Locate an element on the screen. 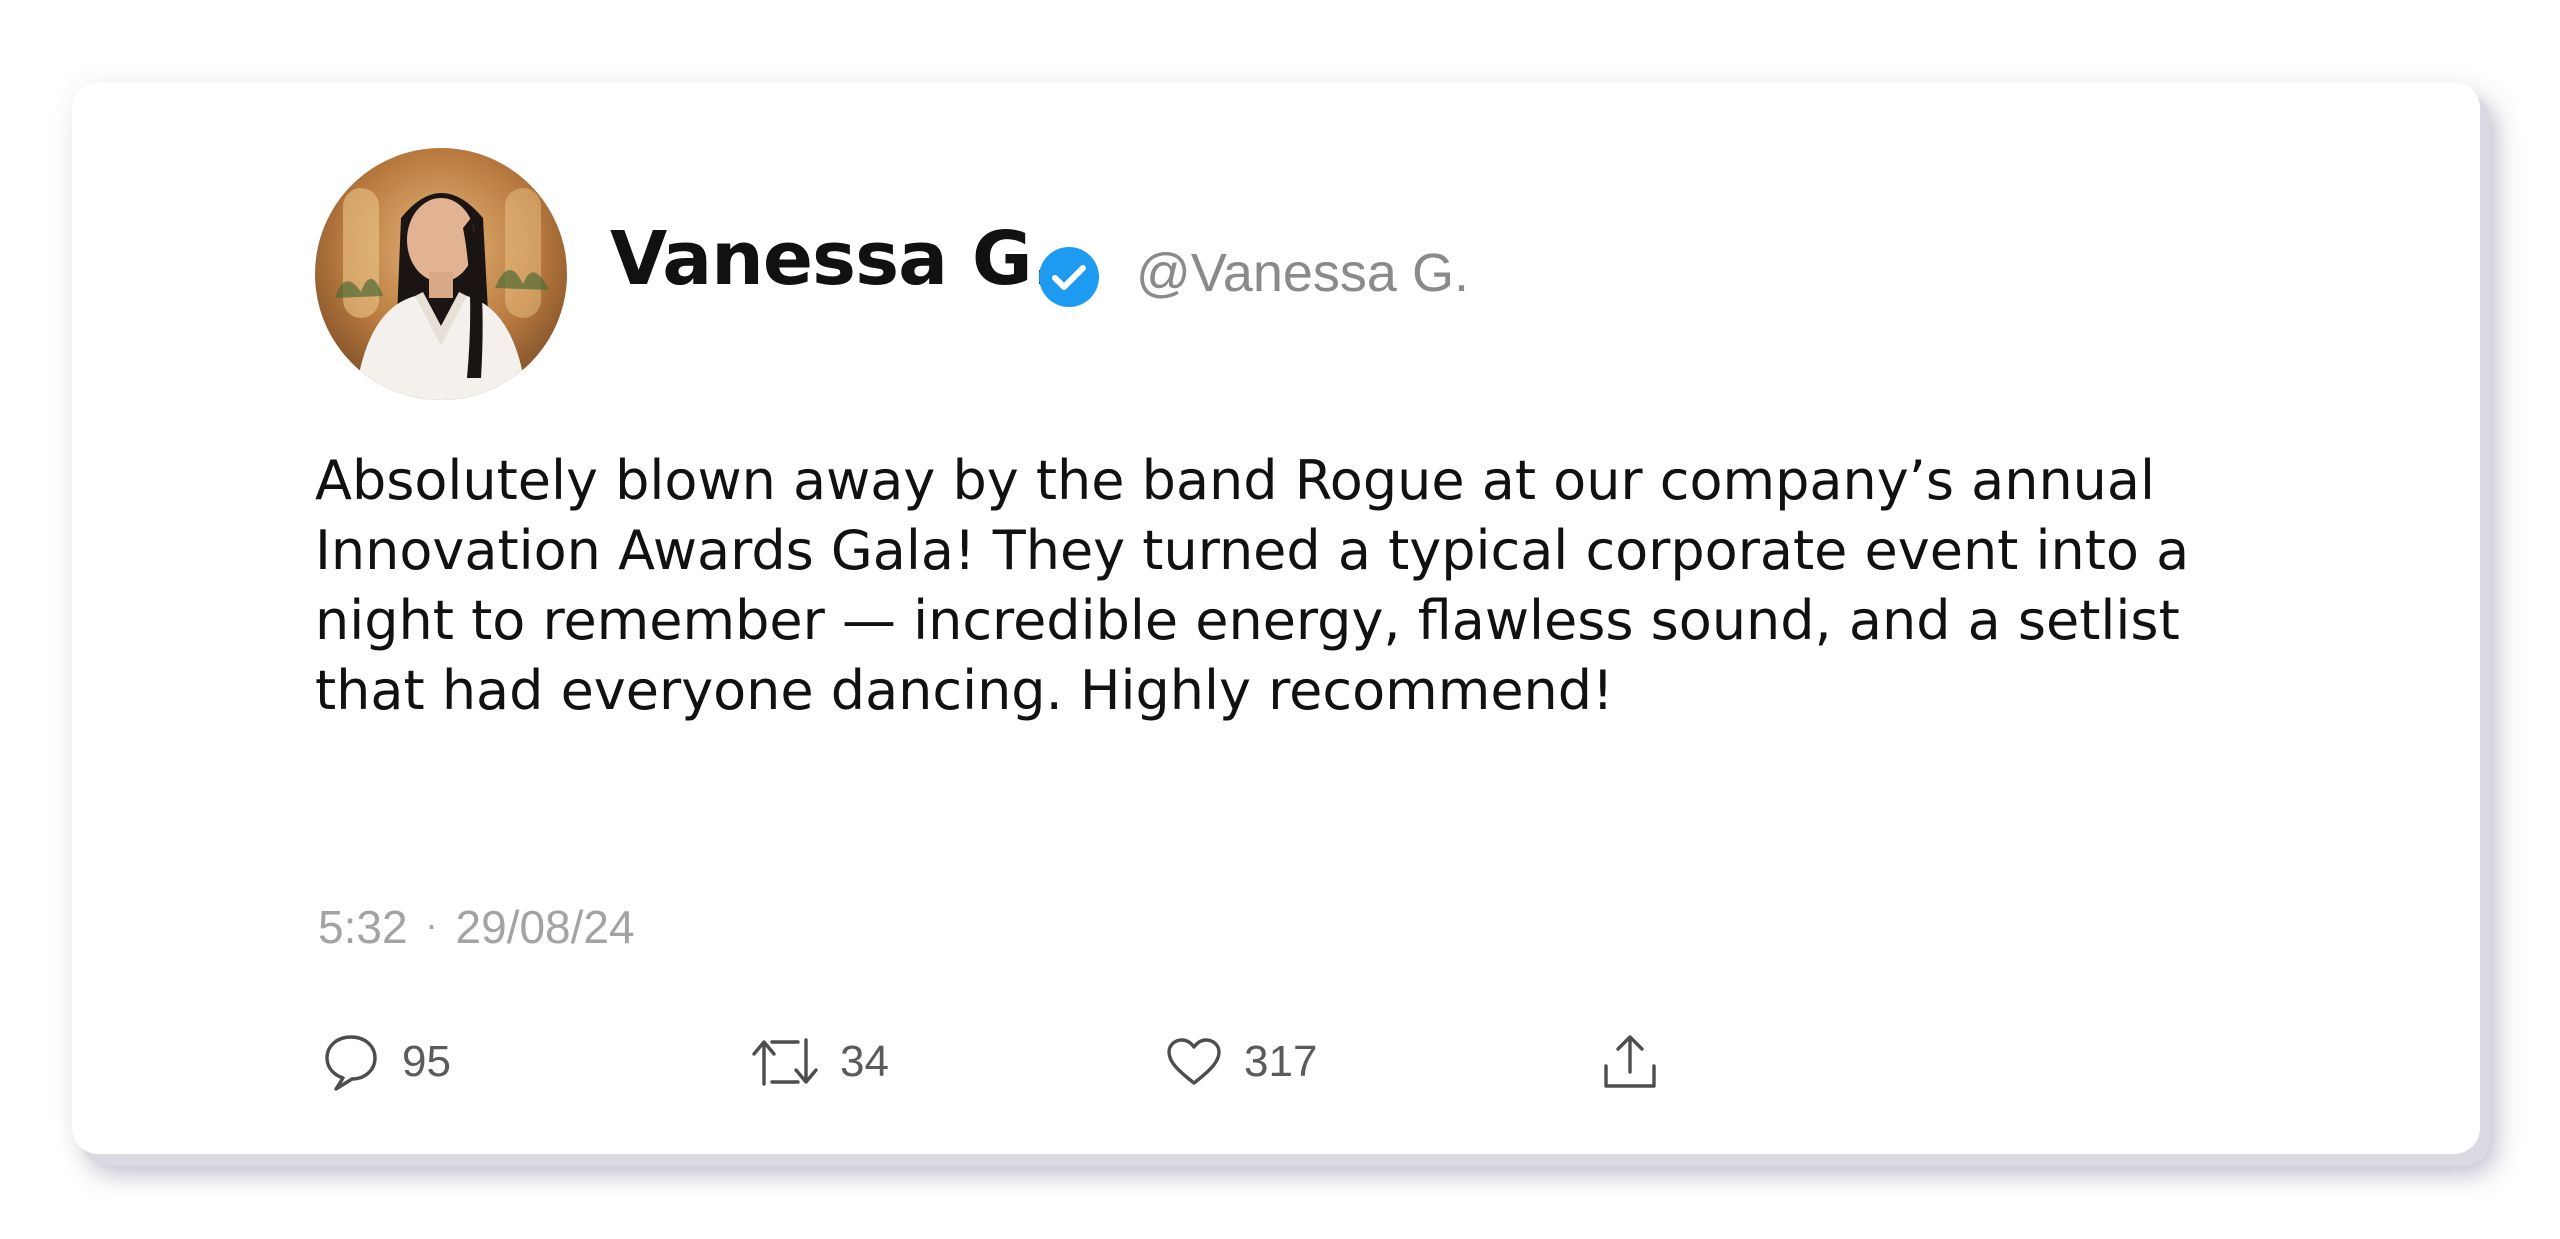 The image size is (2560, 1239). retweet-icon is located at coordinates (785, 1062).